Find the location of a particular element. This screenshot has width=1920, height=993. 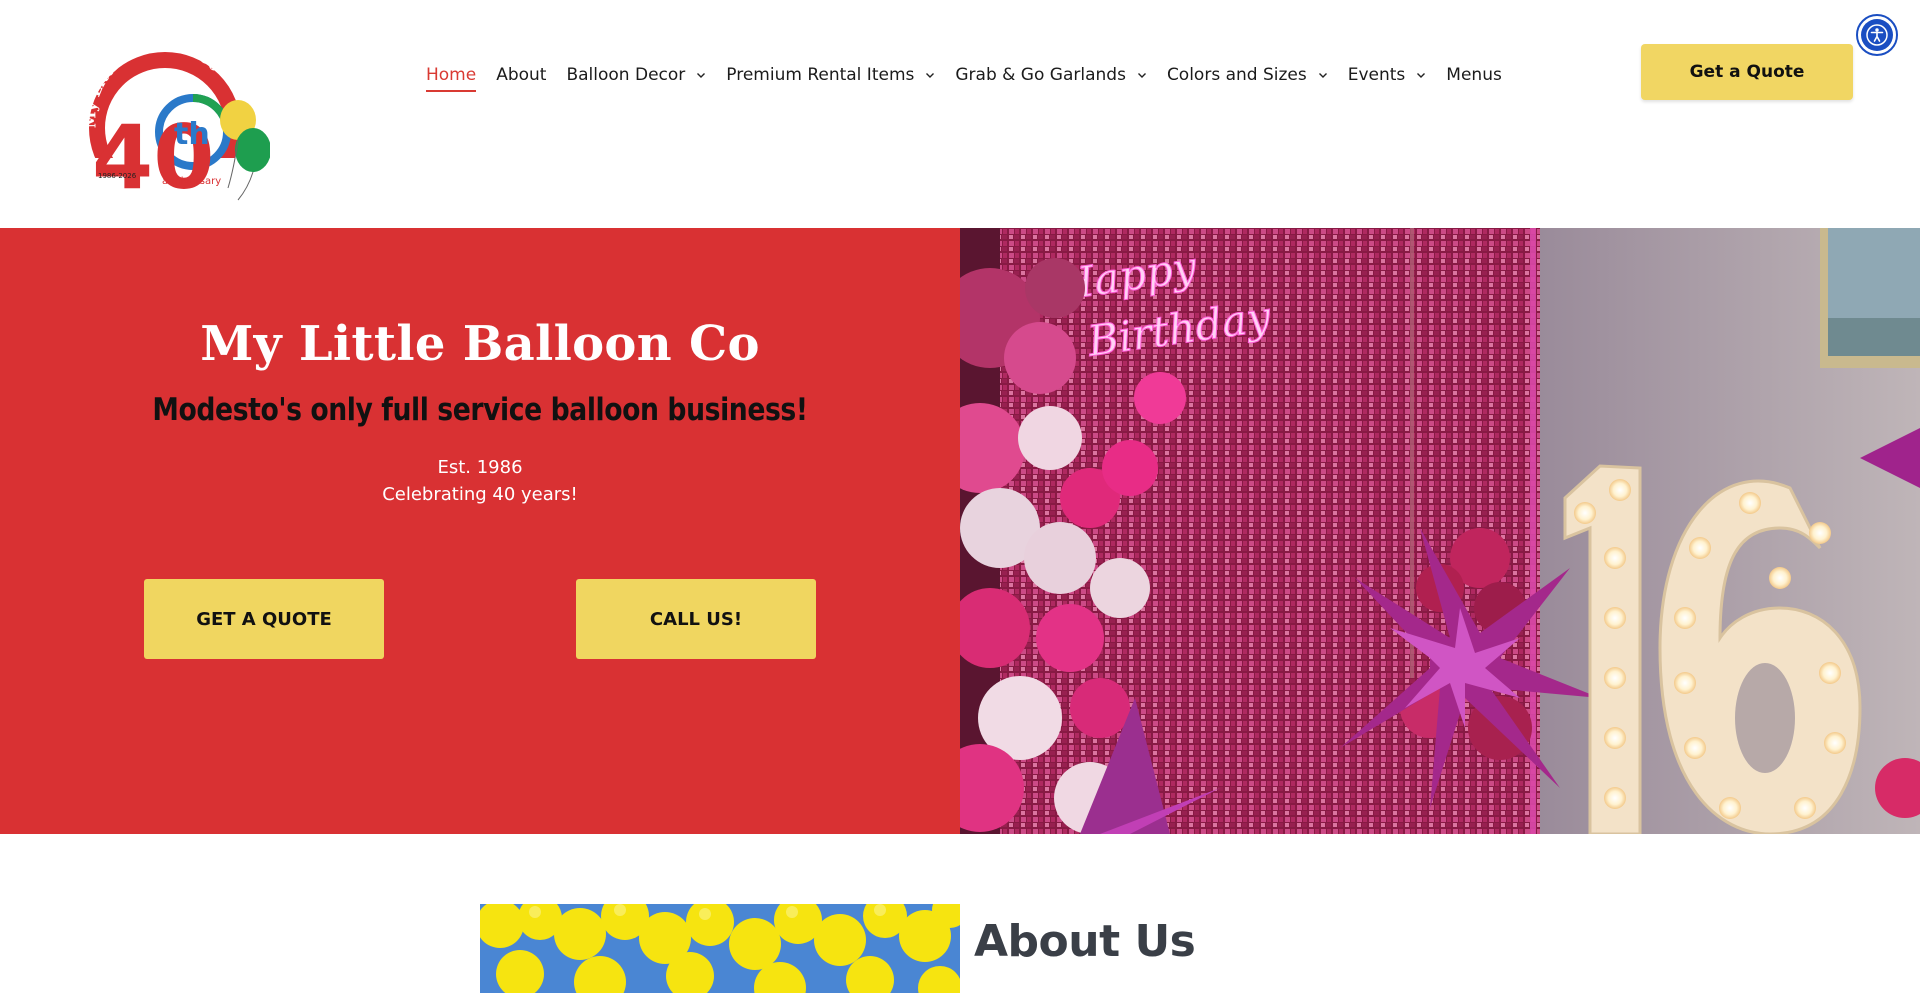

logo-years: 1986-2026 is located at coordinates (117, 176).